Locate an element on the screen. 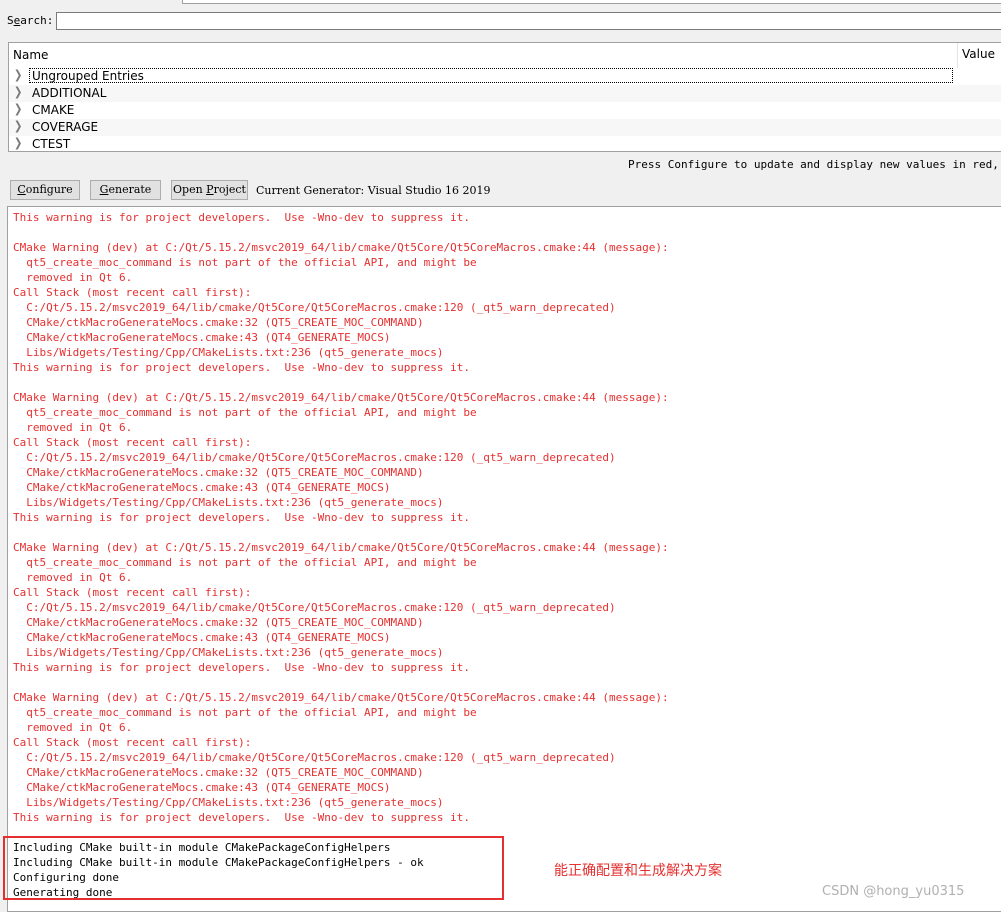 Image resolution: width=1001 pixels, height=912 pixels. log-line-status: Configuring done is located at coordinates (66, 877).